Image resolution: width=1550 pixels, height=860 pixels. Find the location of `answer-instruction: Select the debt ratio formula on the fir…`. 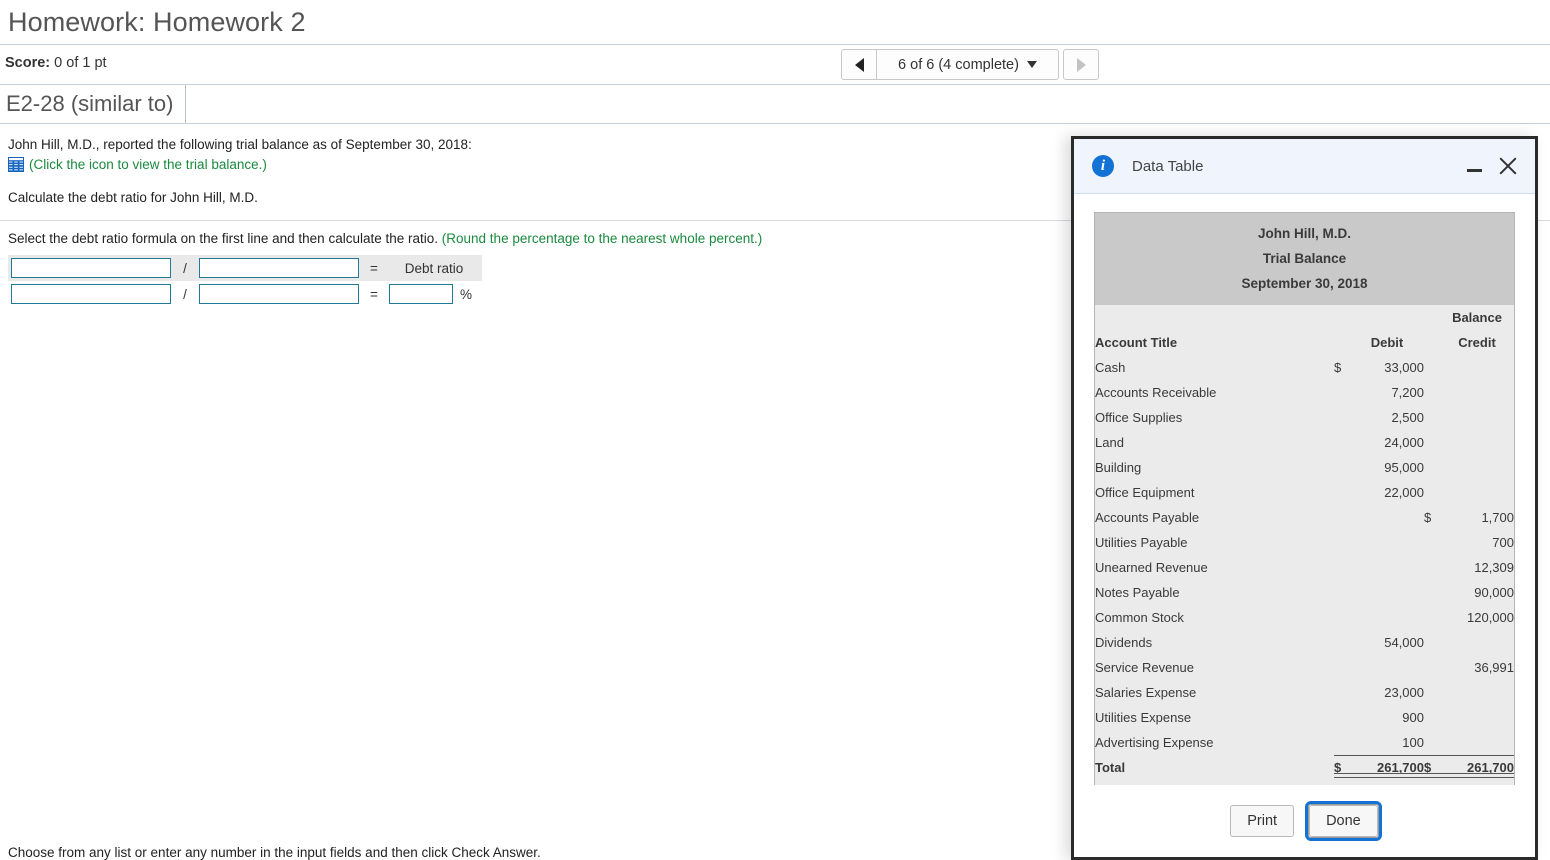

answer-instruction: Select the debt ratio formula on the fir… is located at coordinates (381, 238).